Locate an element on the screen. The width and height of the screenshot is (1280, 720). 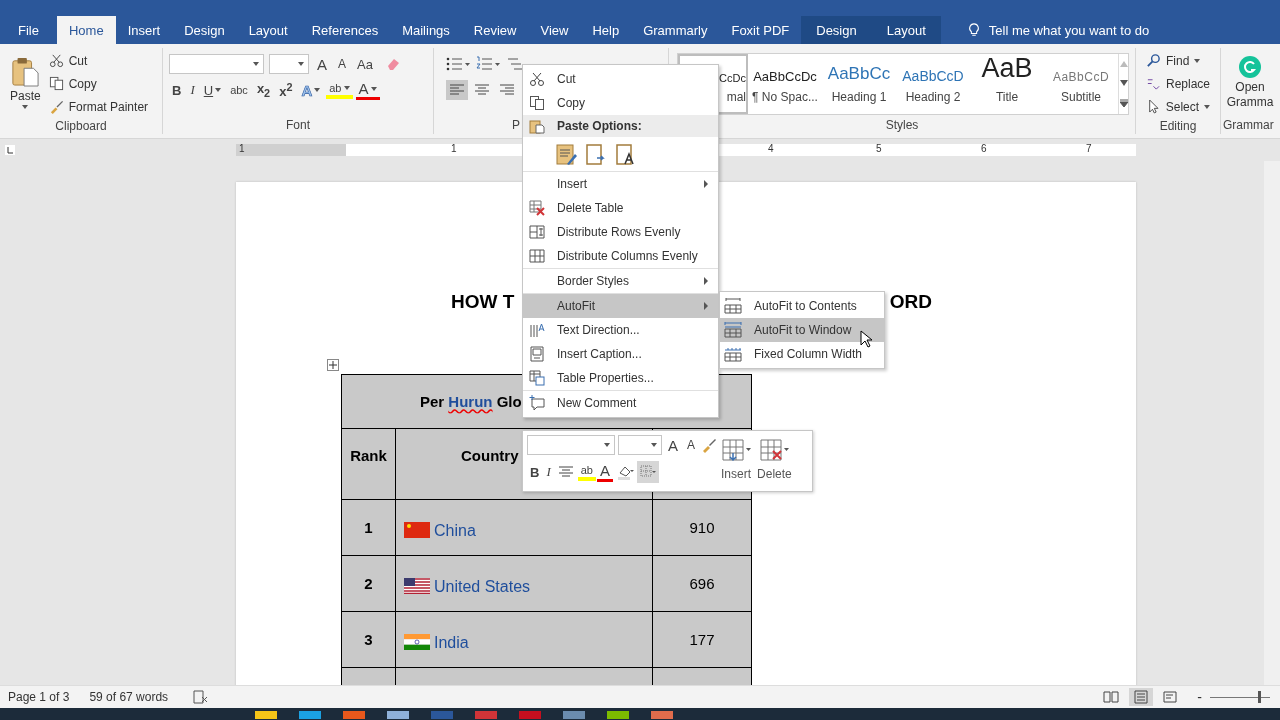
clipboard-button: Format Painter is located at coordinates (98, 106).